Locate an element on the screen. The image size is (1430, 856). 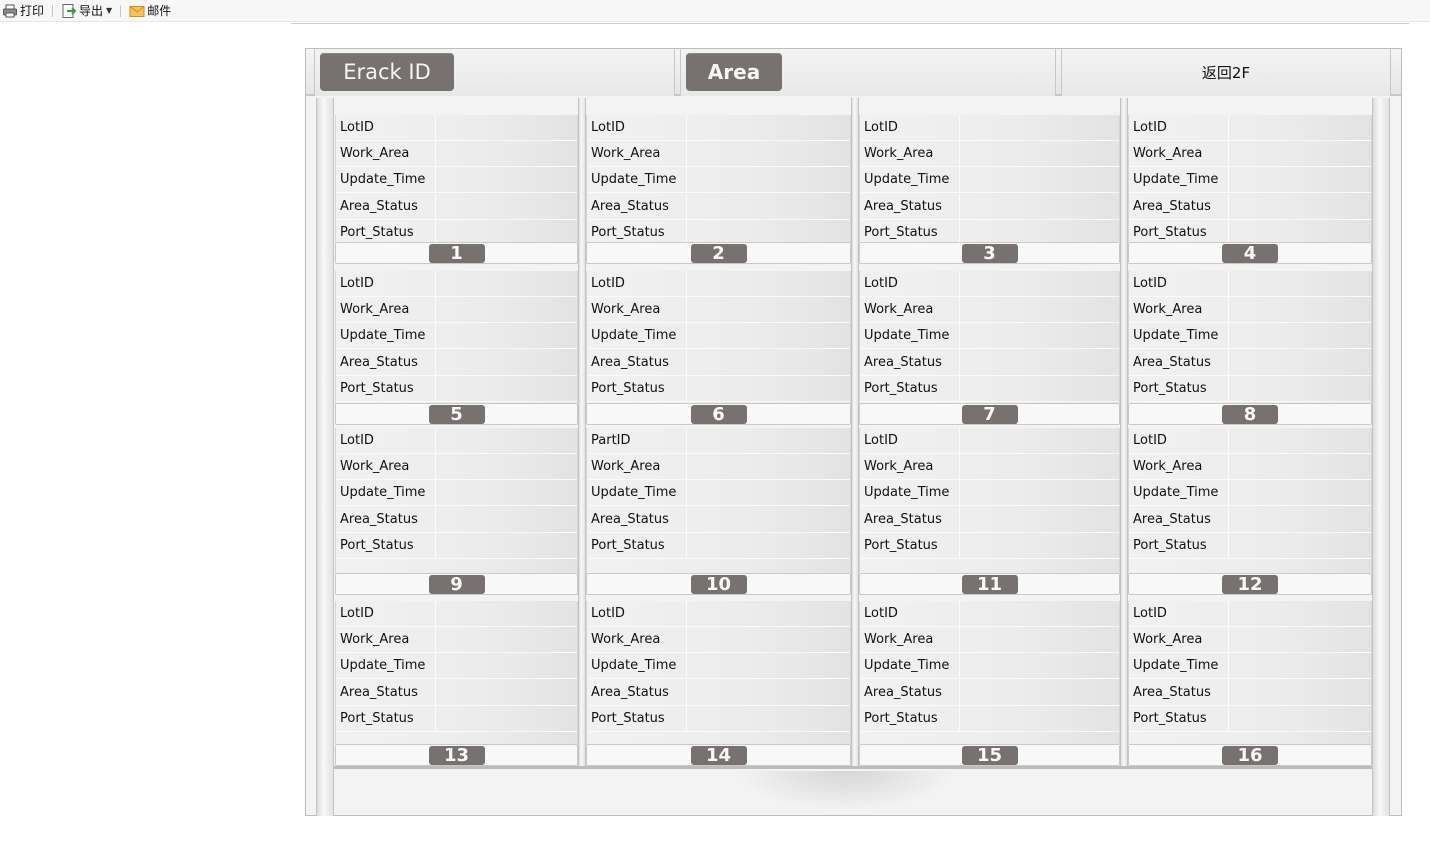
chevron-down-icon: ▼ is located at coordinates (109, 10).